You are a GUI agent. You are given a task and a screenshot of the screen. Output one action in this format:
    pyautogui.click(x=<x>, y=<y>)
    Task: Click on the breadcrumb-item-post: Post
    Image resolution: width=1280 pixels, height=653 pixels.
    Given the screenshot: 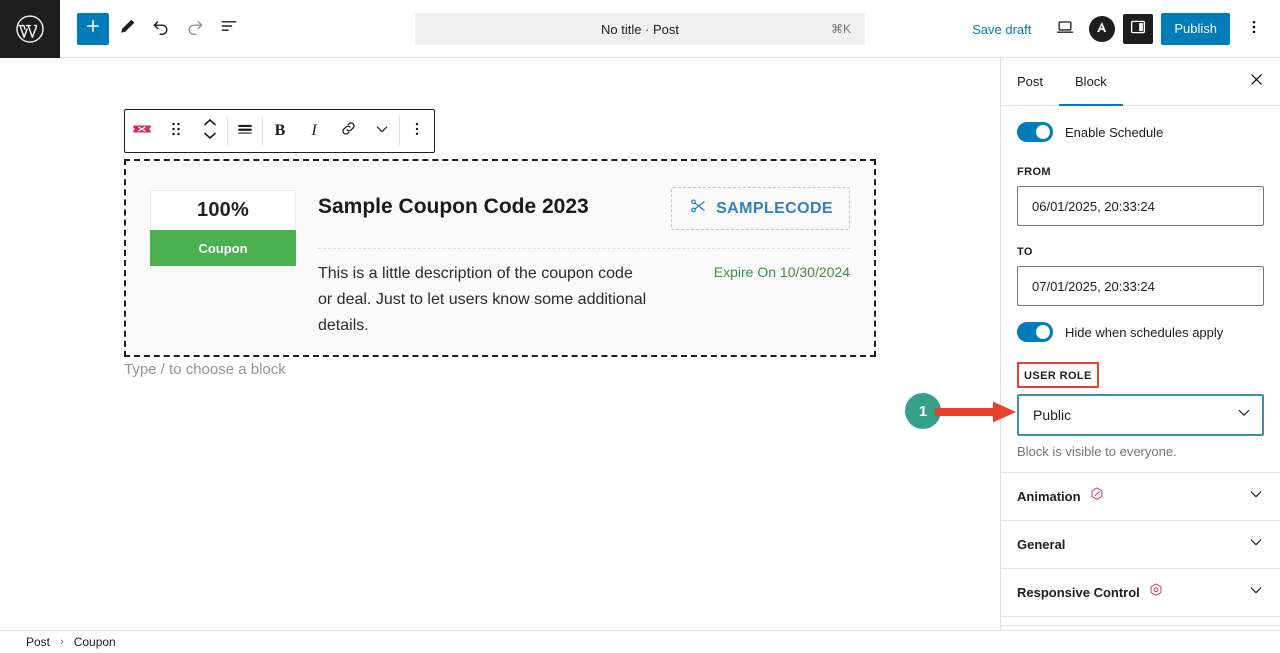 What is the action you would take?
    pyautogui.click(x=38, y=642)
    